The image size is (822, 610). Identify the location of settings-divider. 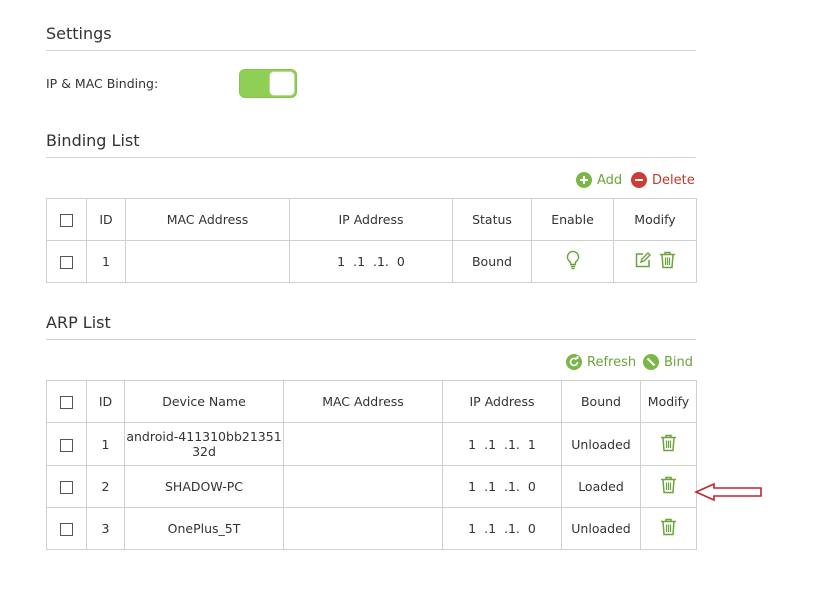
(371, 50).